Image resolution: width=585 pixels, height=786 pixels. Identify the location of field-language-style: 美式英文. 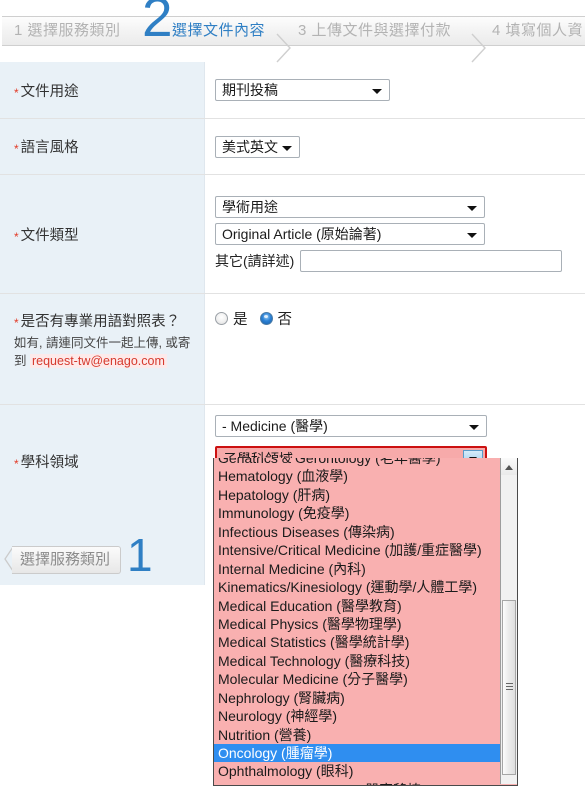
(395, 146).